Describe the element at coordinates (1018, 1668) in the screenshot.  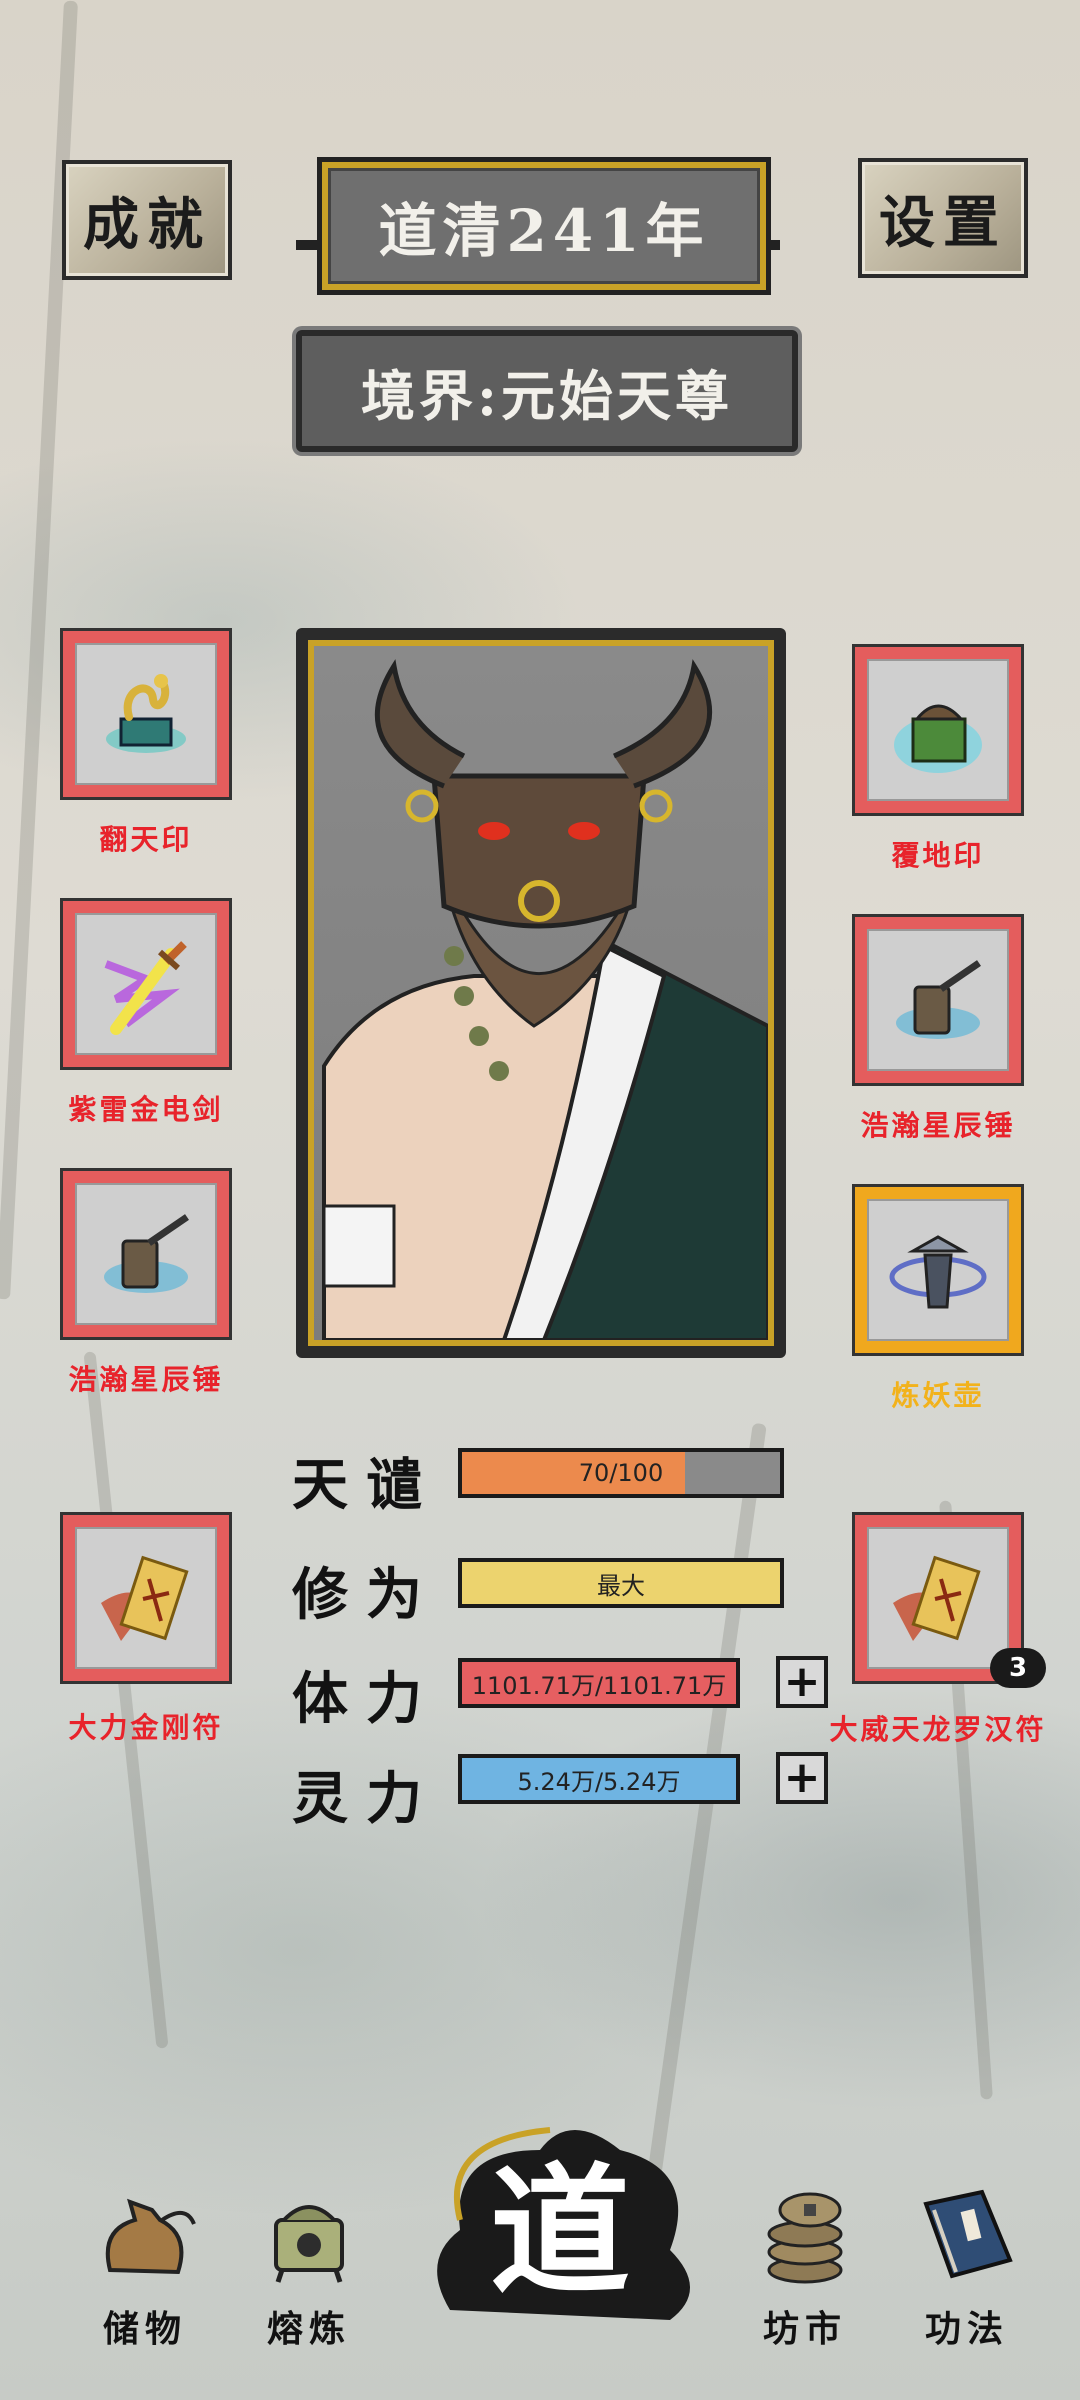
I see `item-count-badge: 3` at that location.